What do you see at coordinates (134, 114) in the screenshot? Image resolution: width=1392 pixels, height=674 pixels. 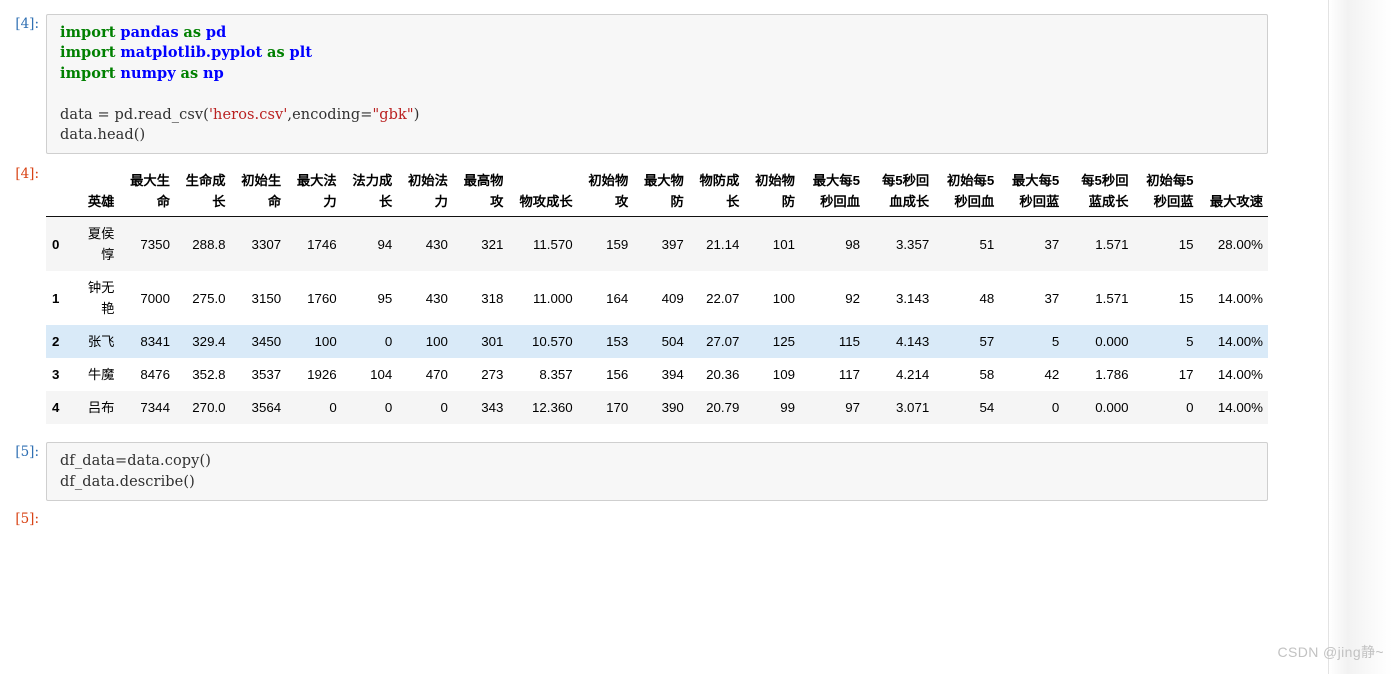 I see `code-token-data: data = pd.read_csv(` at bounding box center [134, 114].